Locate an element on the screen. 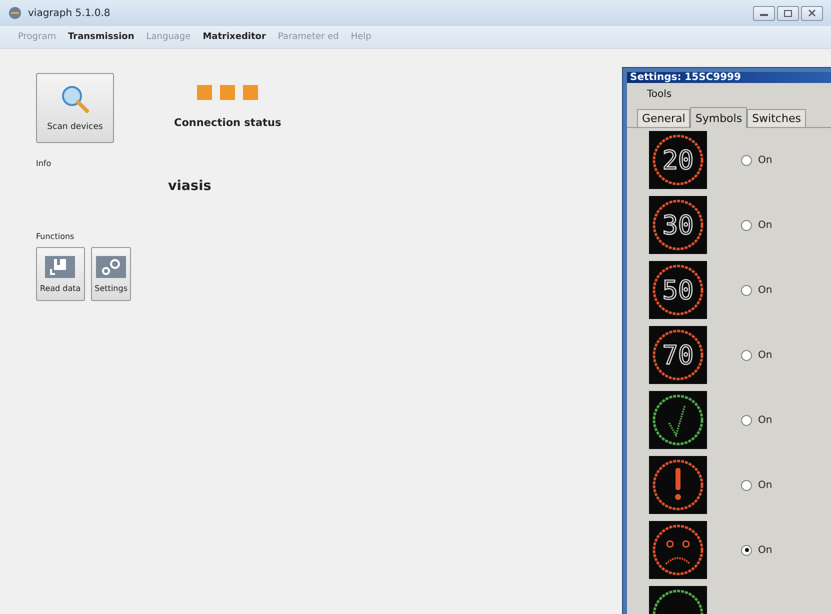  menu-item: Matrixeditor is located at coordinates (234, 37).